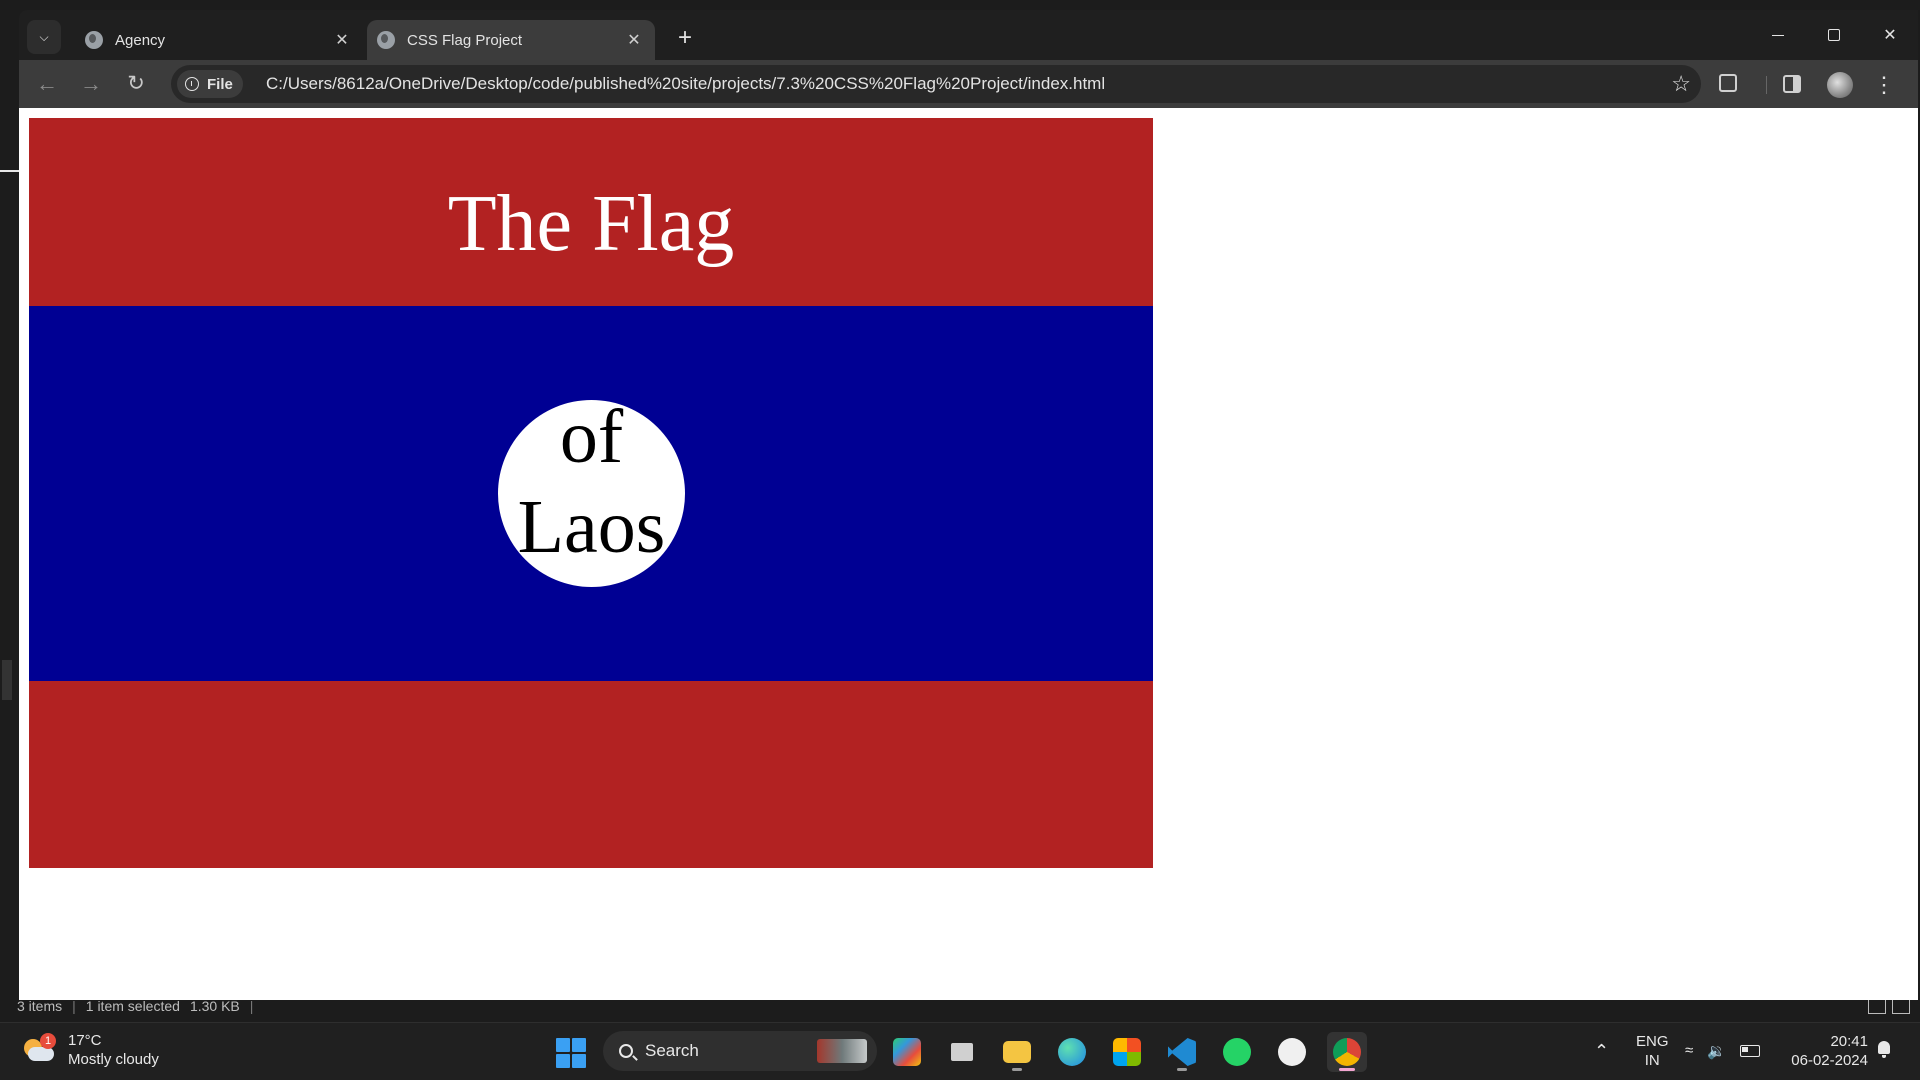 This screenshot has width=1920, height=1080. I want to click on reload-icon: ↻, so click(136, 83).